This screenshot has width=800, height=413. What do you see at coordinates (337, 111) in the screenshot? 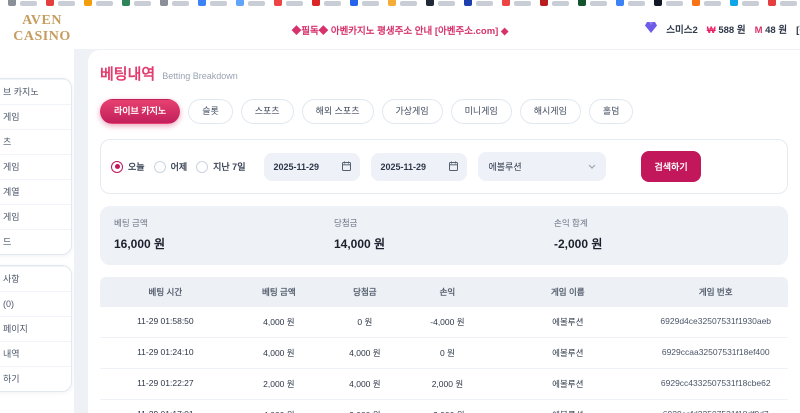
I see `category-tab: 해외 스포츠` at bounding box center [337, 111].